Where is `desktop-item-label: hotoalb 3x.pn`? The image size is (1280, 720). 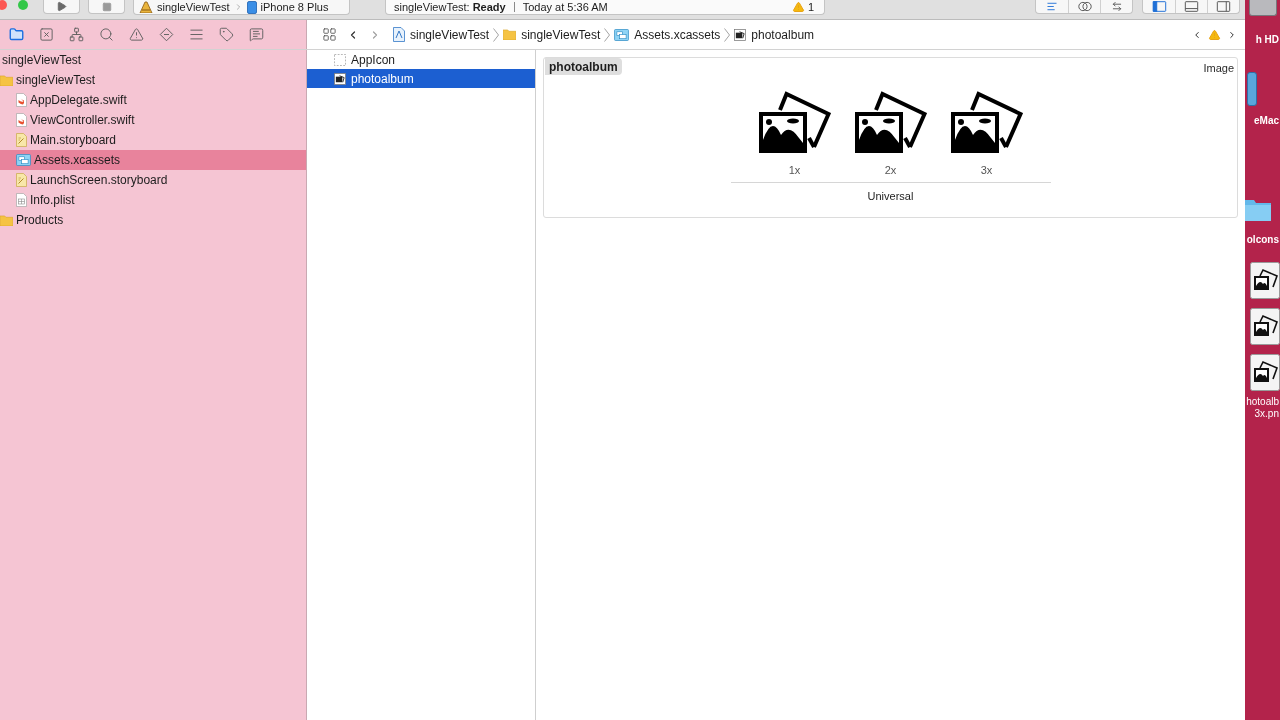 desktop-item-label: hotoalb 3x.pn is located at coordinates (1262, 408).